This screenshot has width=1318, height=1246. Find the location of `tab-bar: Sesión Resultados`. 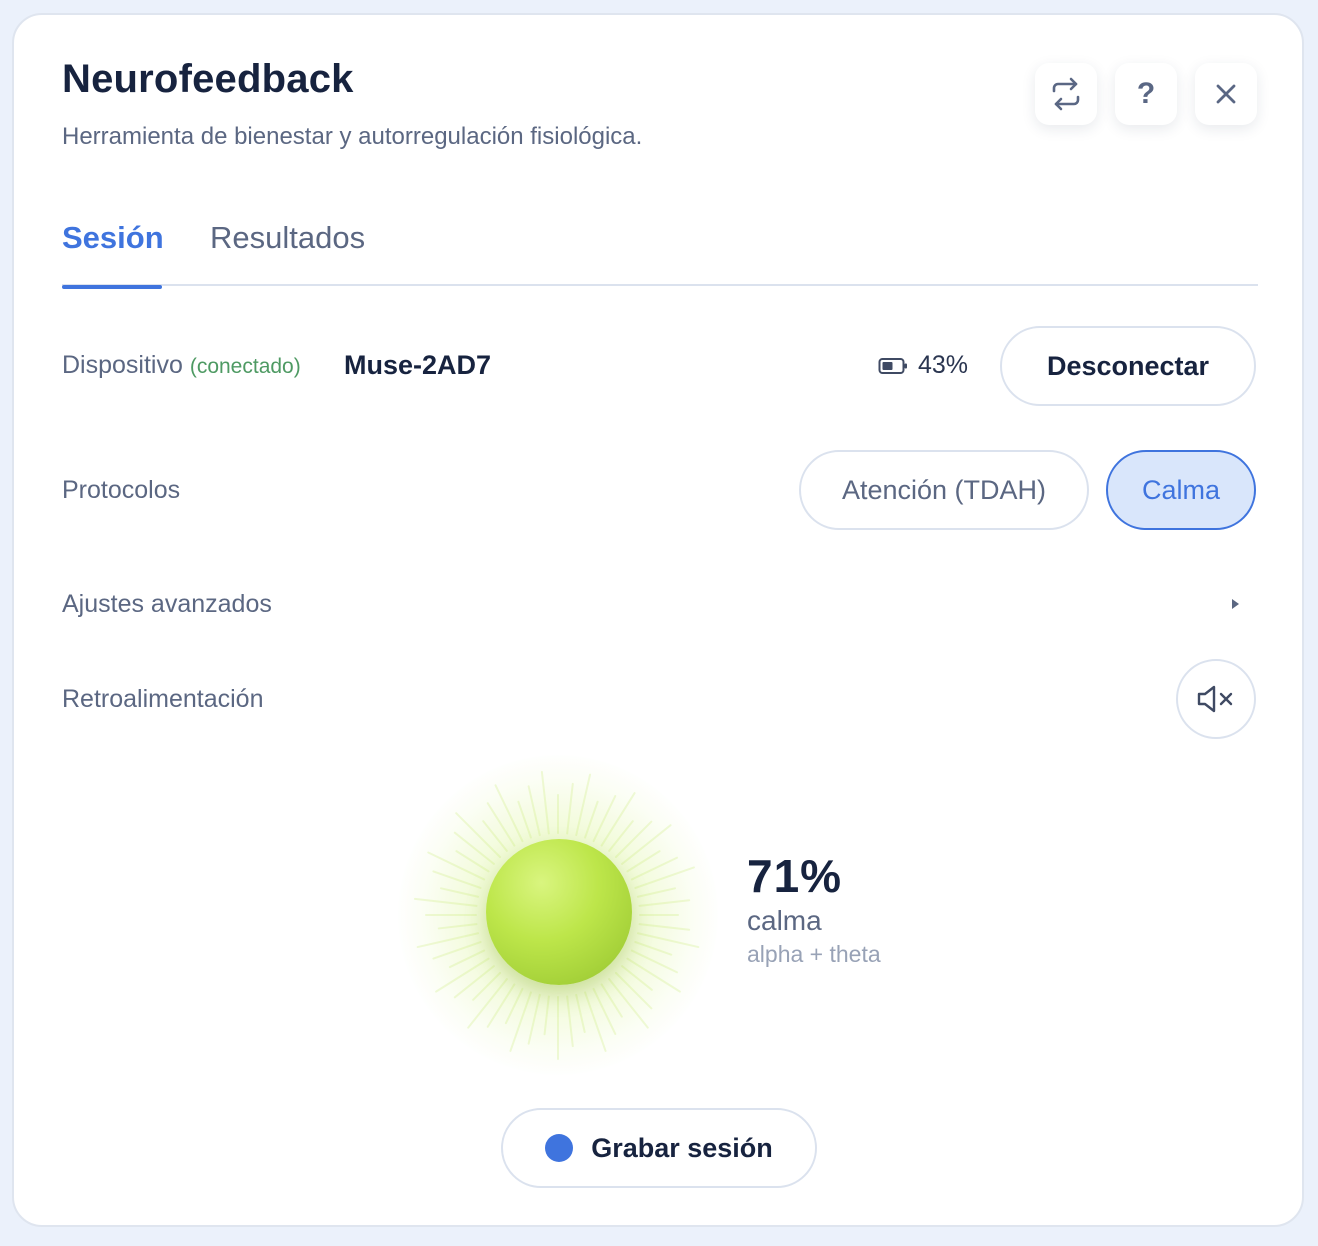

tab-bar: Sesión Resultados is located at coordinates (660, 254).